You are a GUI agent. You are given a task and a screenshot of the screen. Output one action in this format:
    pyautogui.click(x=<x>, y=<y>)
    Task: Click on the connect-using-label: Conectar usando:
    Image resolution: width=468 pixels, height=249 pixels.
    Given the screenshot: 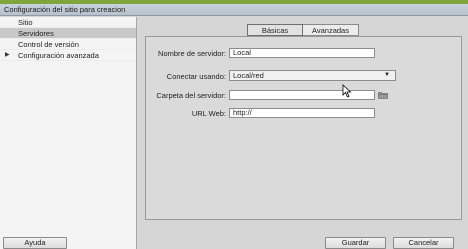 What is the action you would take?
    pyautogui.click(x=196, y=76)
    